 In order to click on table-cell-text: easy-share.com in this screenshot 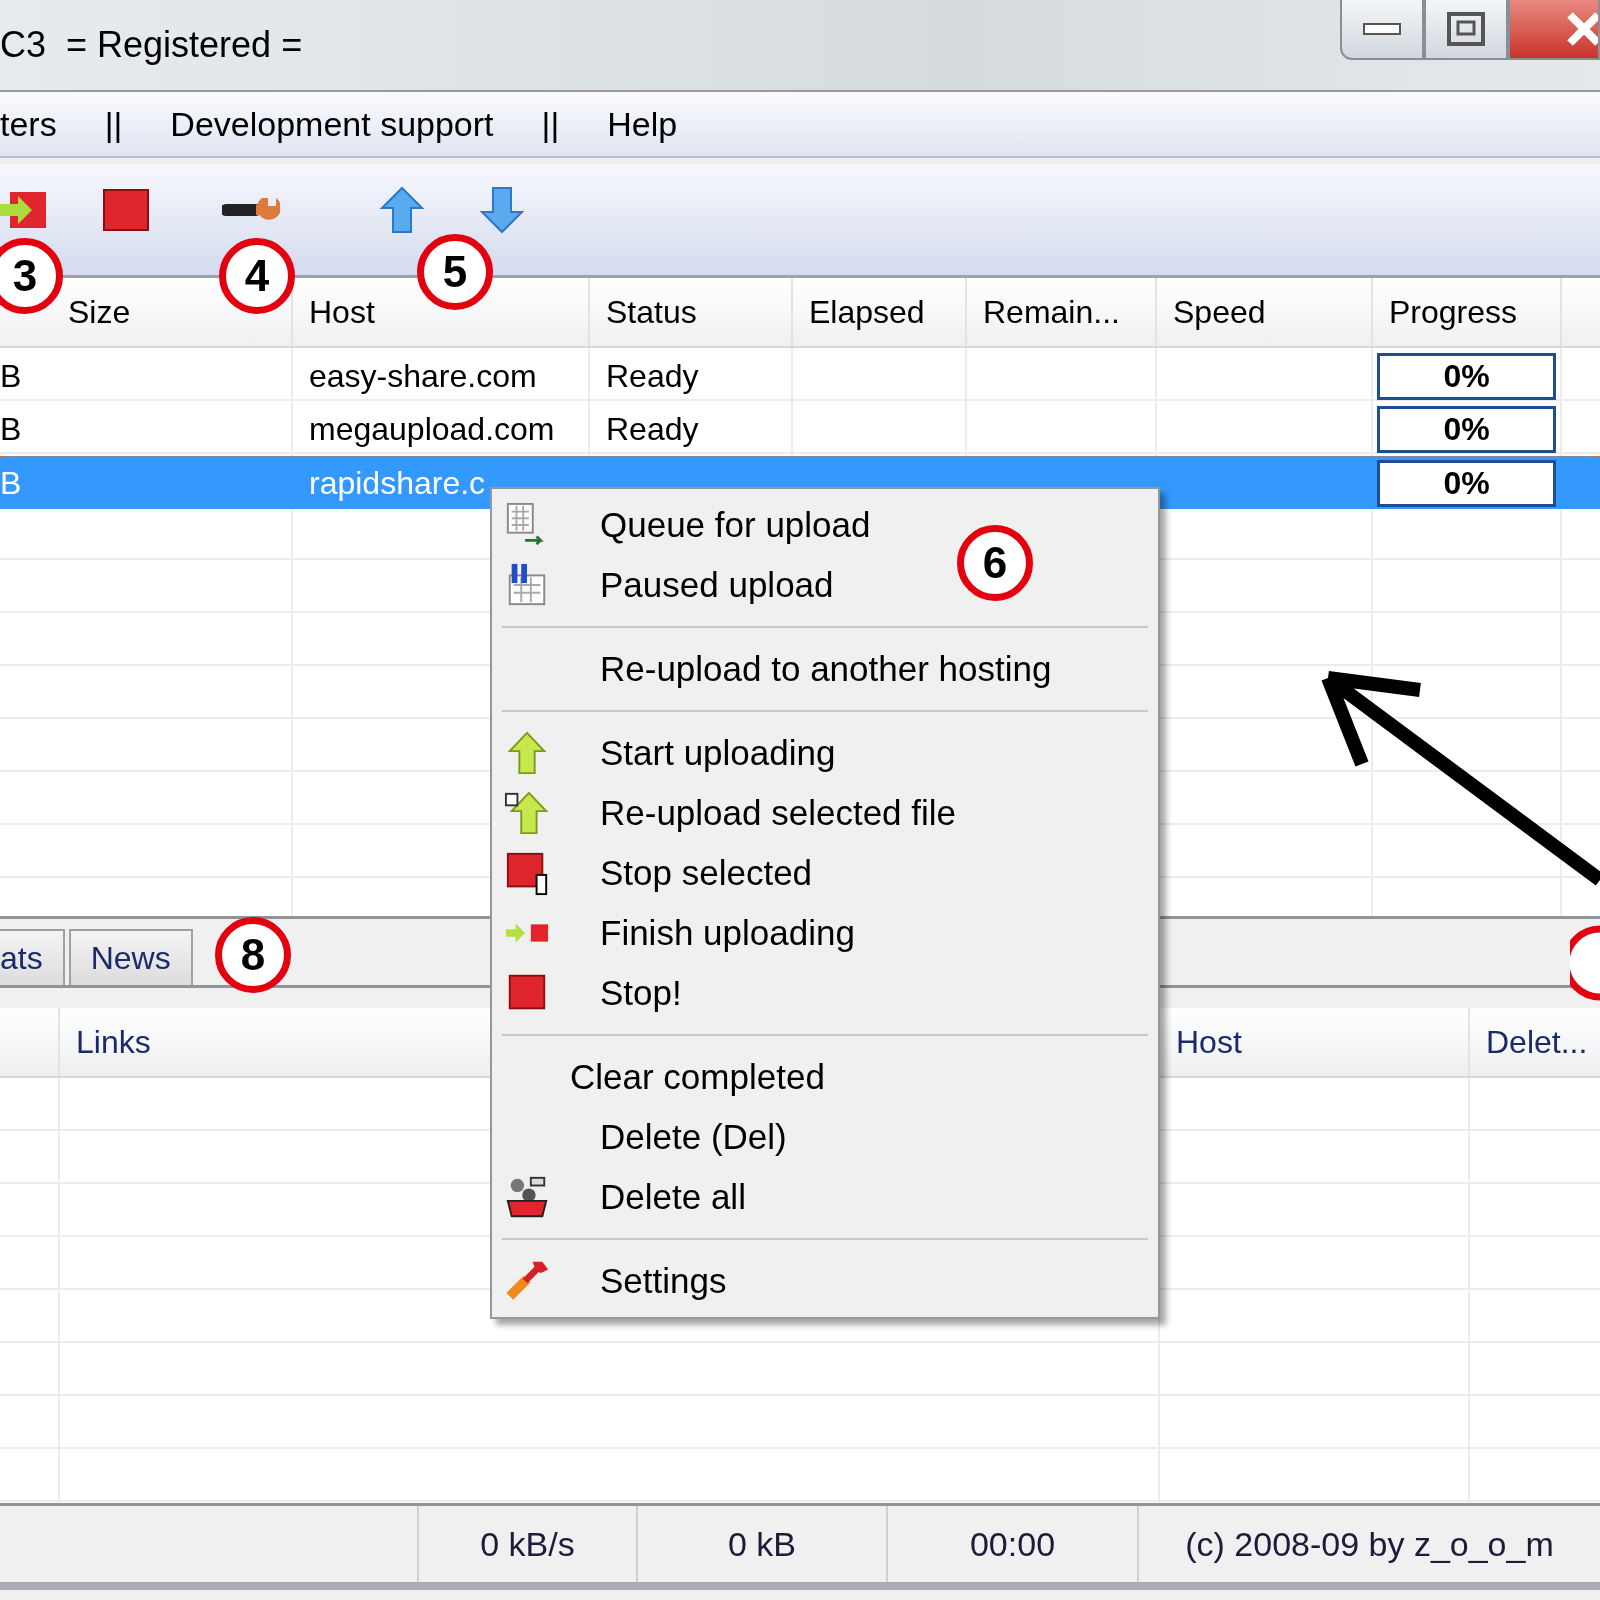, I will do `click(422, 376)`.